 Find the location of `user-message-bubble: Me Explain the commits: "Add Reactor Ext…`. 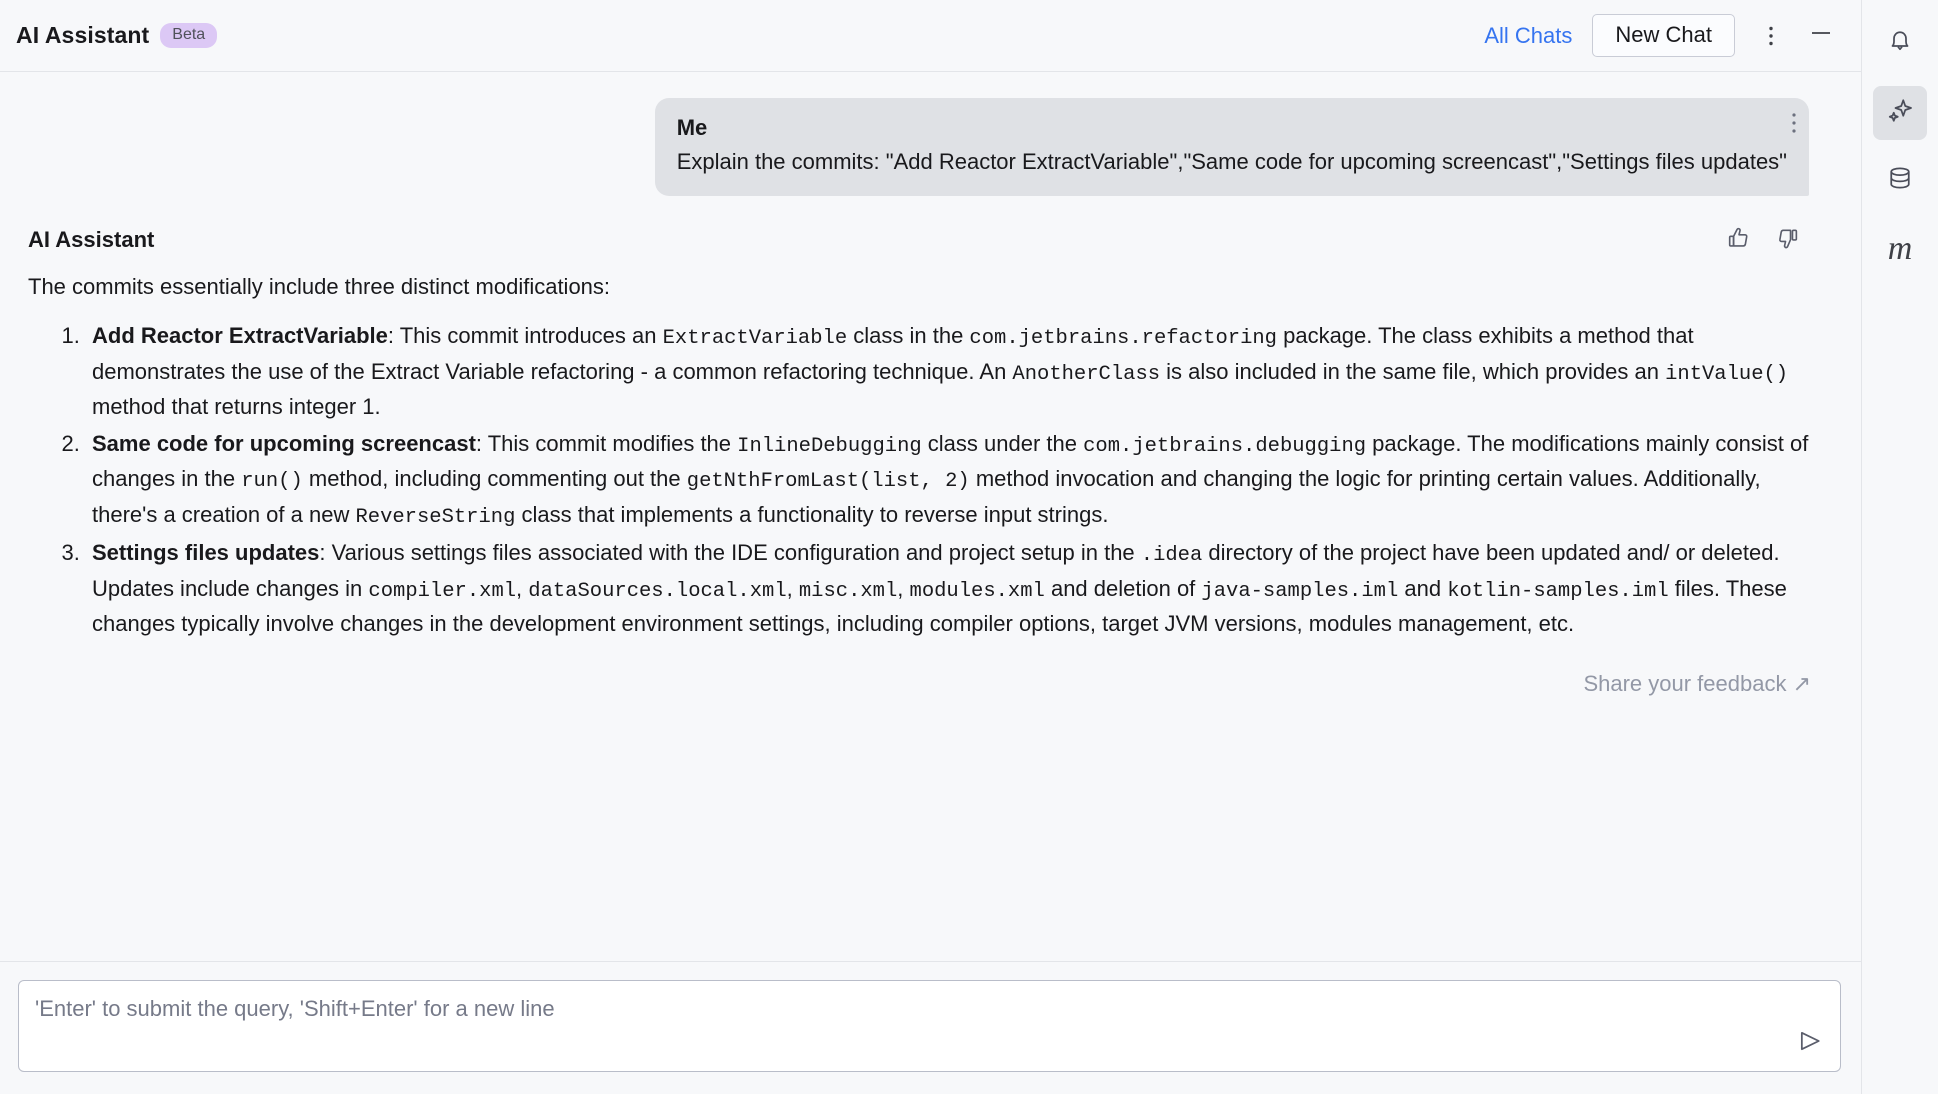

user-message-bubble: Me Explain the commits: "Add Reactor Ext… is located at coordinates (1231, 147).